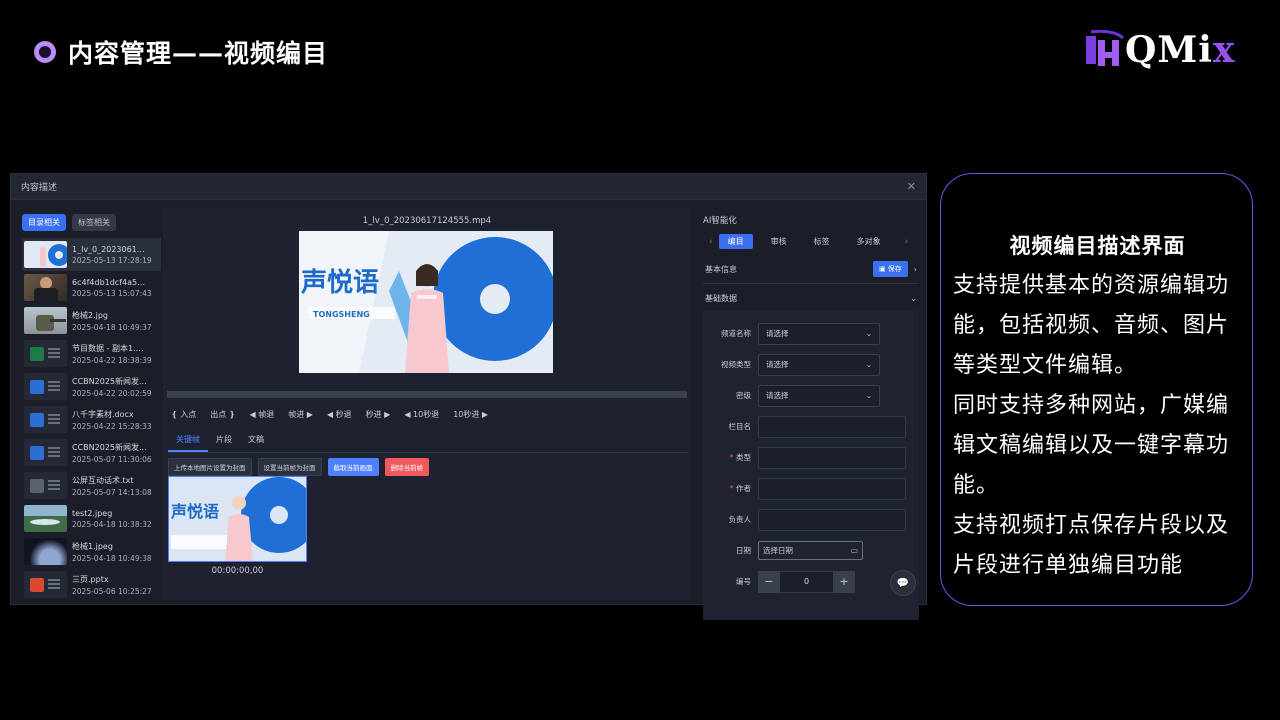 The width and height of the screenshot is (1280, 720). I want to click on timeline-scrubber, so click(427, 394).